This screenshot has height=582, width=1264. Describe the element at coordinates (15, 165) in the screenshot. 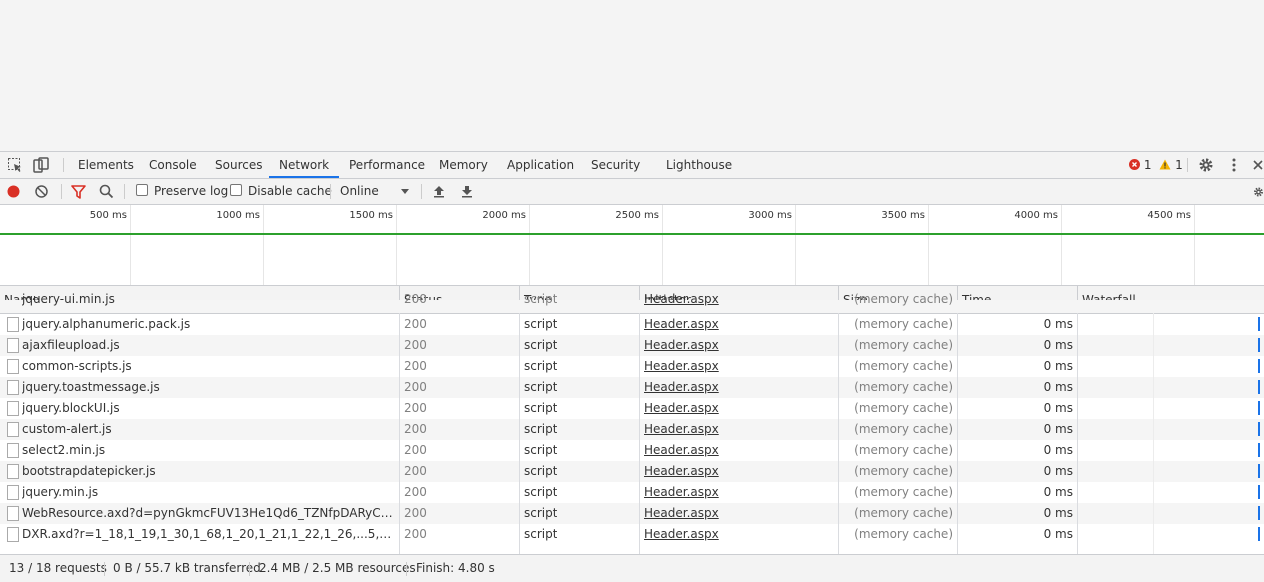

I see `inspect-element-icon` at that location.